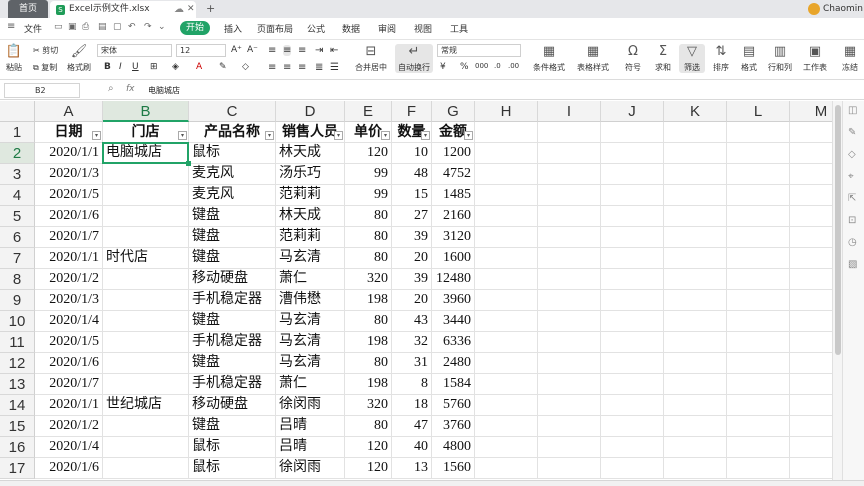 Image resolution: width=864 pixels, height=486 pixels. I want to click on font-size-select: 12, so click(201, 50).